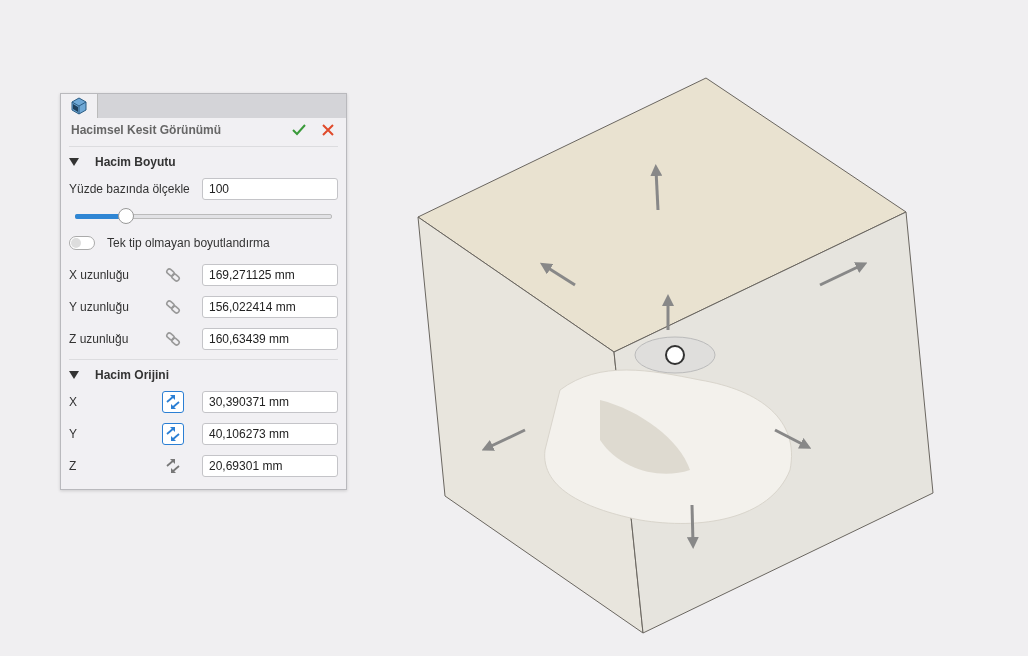 This screenshot has height=656, width=1028. What do you see at coordinates (270, 402) in the screenshot?
I see `input-field: 30,390371 mm` at bounding box center [270, 402].